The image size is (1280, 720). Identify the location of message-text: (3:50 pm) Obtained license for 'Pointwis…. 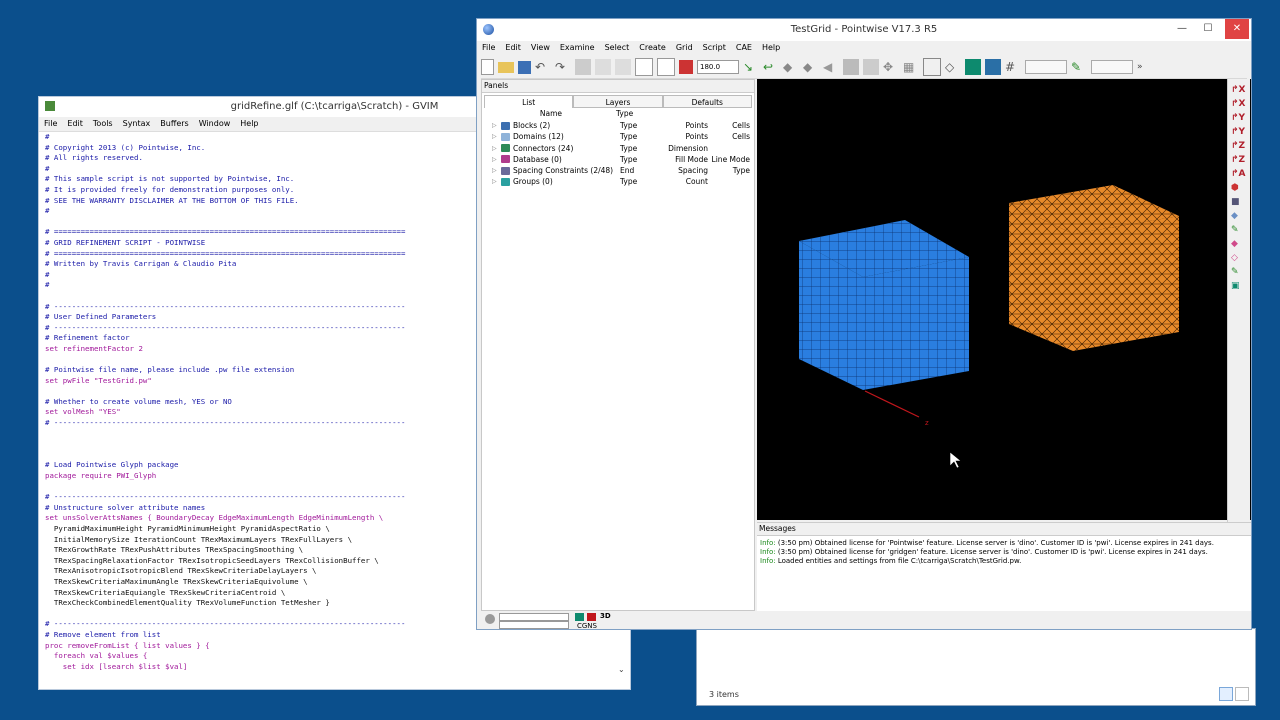
(994, 543).